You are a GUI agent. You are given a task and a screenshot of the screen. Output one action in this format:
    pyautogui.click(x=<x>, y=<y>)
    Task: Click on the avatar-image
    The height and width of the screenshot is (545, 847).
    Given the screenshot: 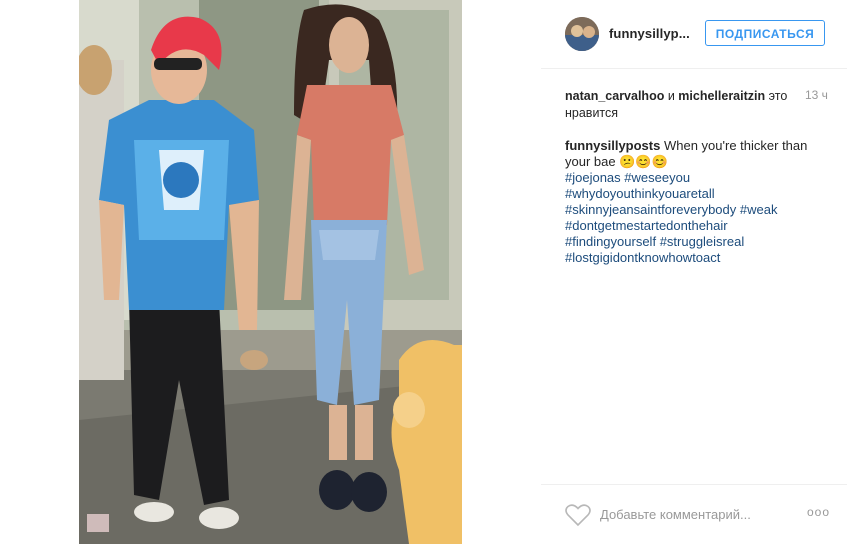 What is the action you would take?
    pyautogui.click(x=582, y=34)
    